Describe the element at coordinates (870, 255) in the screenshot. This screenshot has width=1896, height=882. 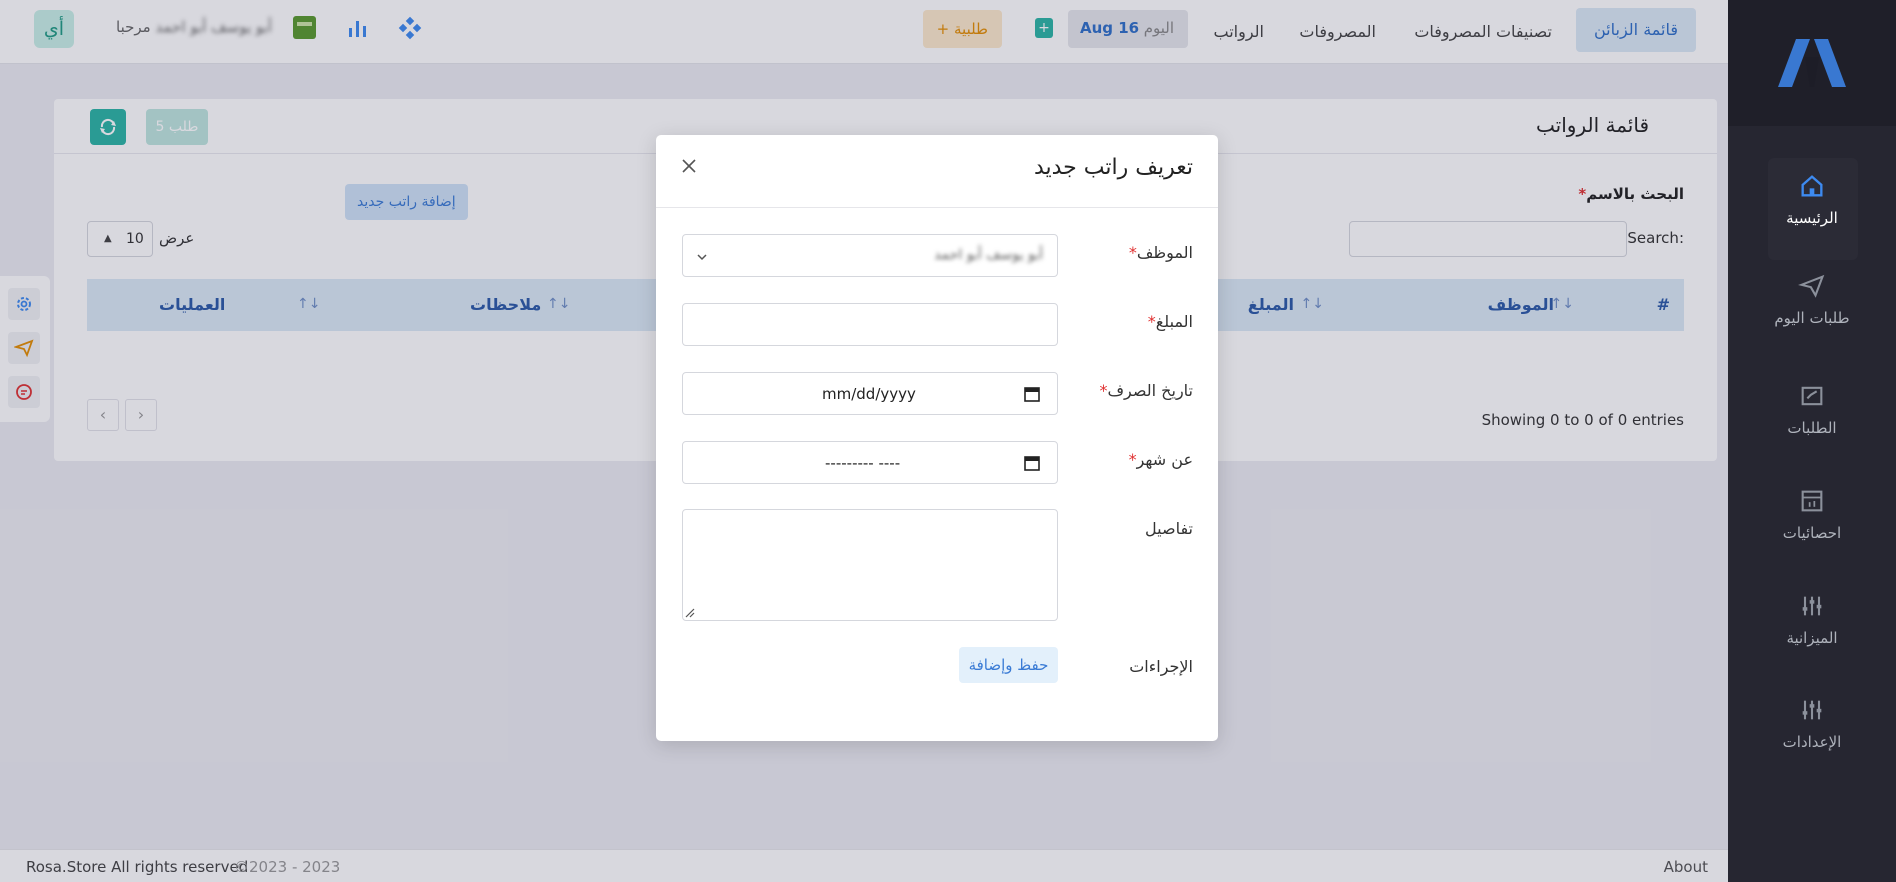
I see `employee-select: أبو يوسف أبو احمد` at that location.